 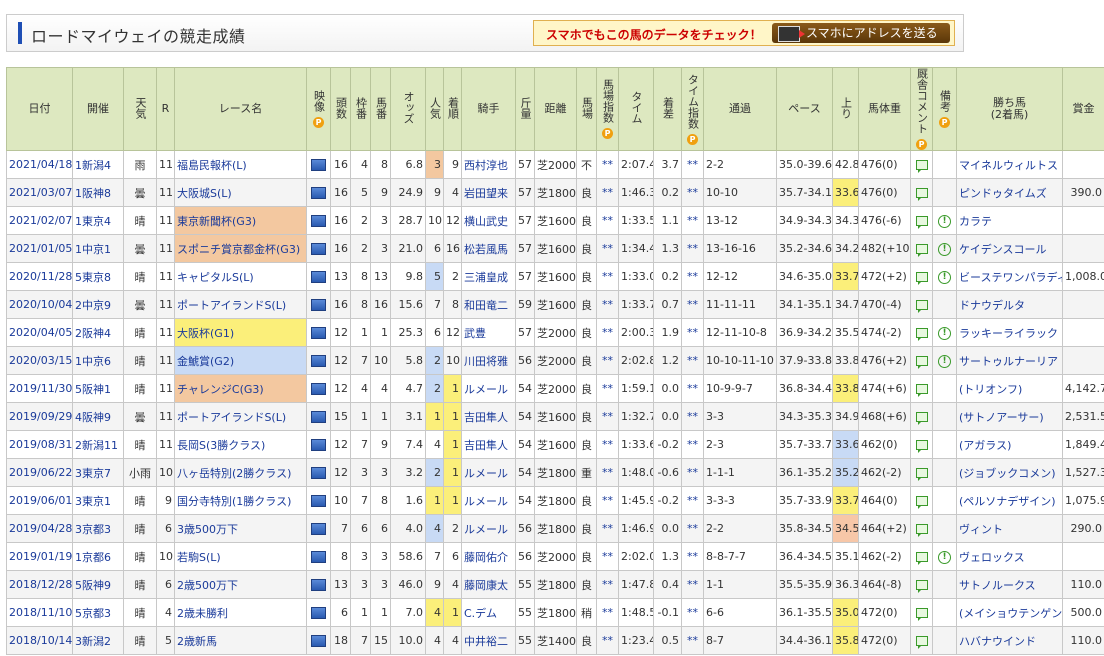 I want to click on race-date-link: 2018/10/14, so click(x=39, y=640).